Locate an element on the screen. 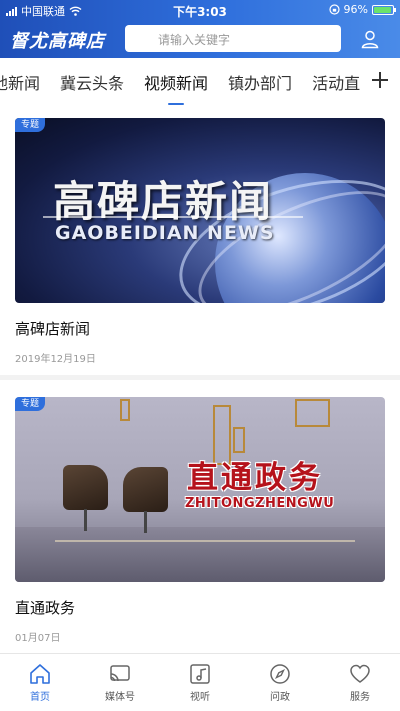 The height and width of the screenshot is (711, 400). nav-label: 媒体号 is located at coordinates (120, 697).